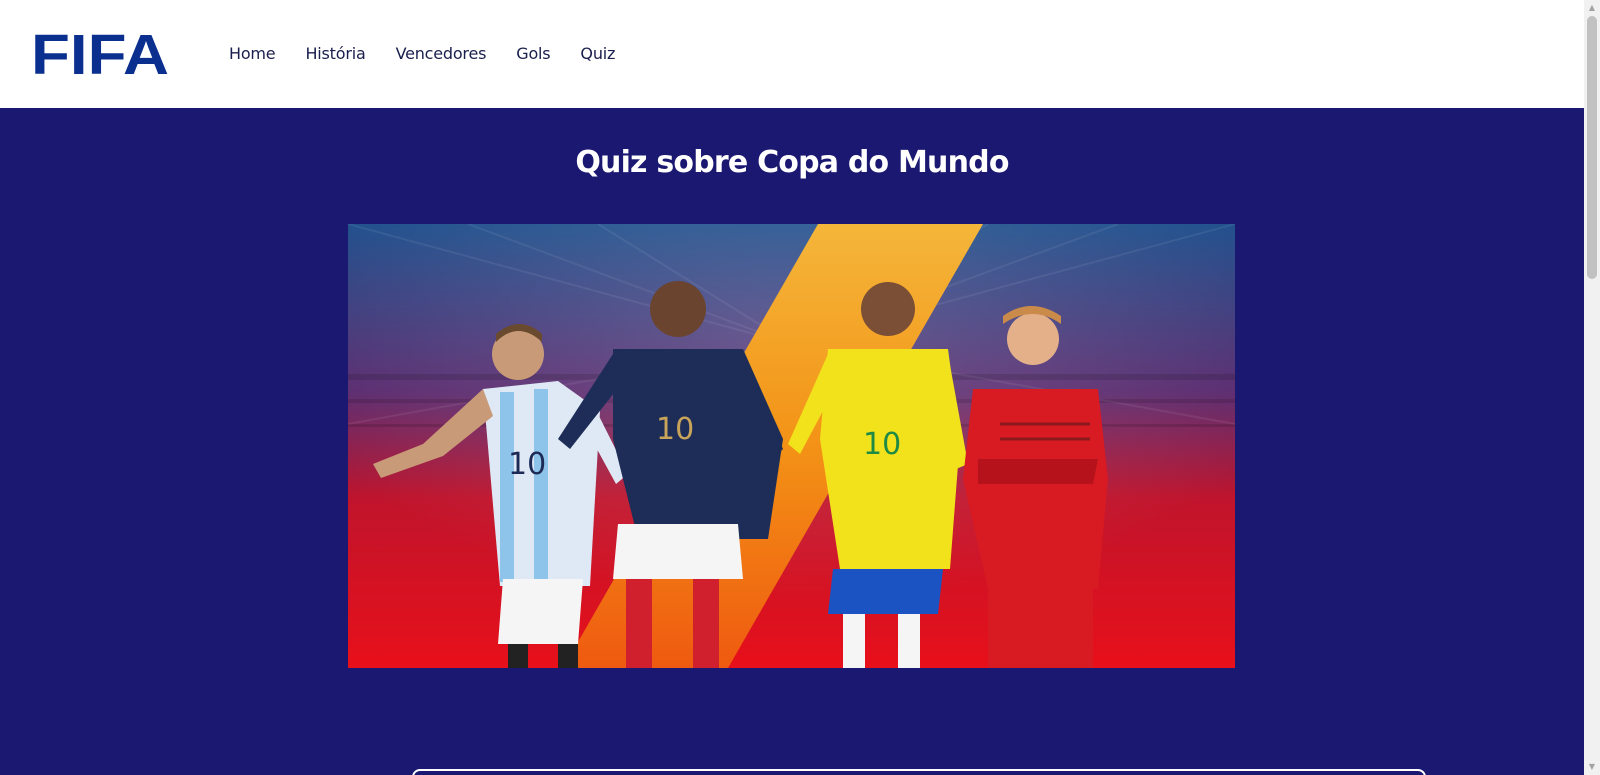 The height and width of the screenshot is (775, 1600). Describe the element at coordinates (527, 464) in the screenshot. I see `jersey-number-1: 10` at that location.